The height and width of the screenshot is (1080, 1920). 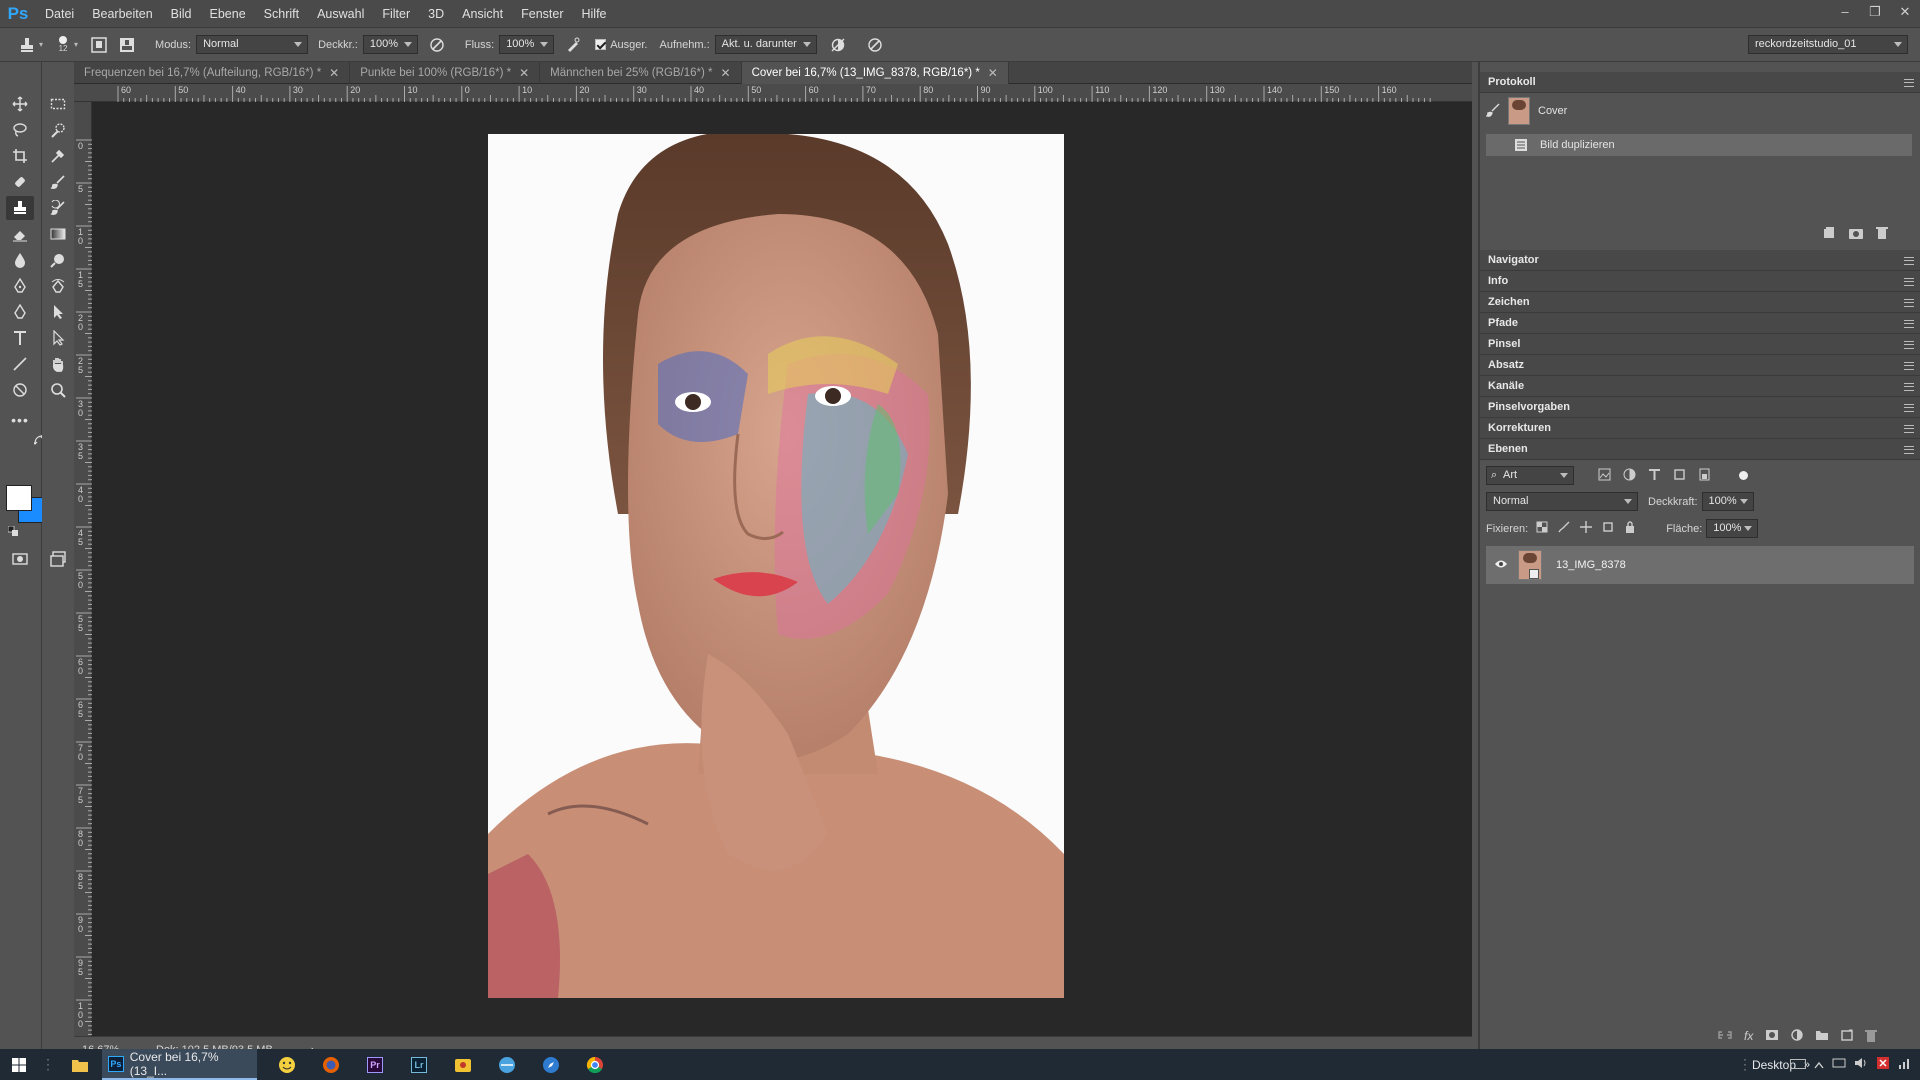 I want to click on clone-stamp-tool-preset-icon, so click(x=27, y=45).